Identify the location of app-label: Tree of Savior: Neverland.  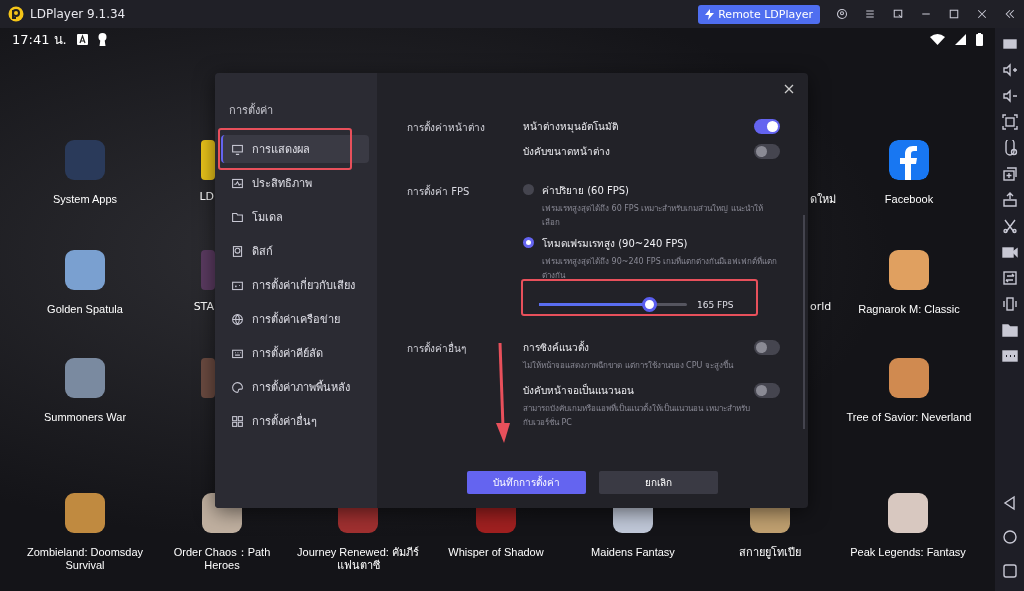
(909, 417).